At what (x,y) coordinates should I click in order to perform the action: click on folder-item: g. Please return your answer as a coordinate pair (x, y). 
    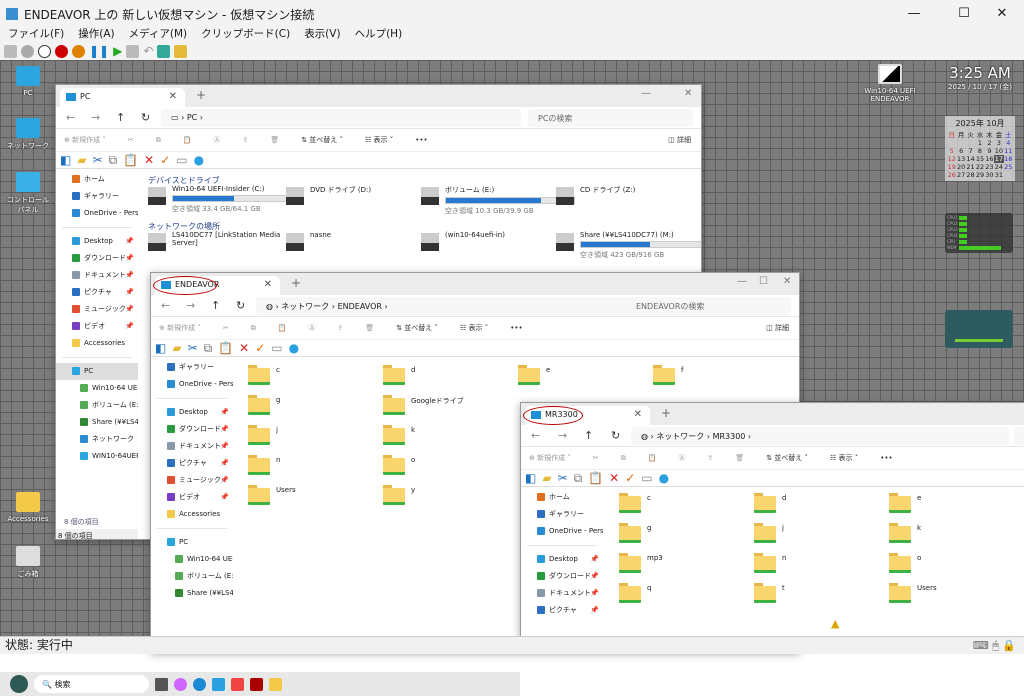
    Looking at the image, I should click on (679, 536).